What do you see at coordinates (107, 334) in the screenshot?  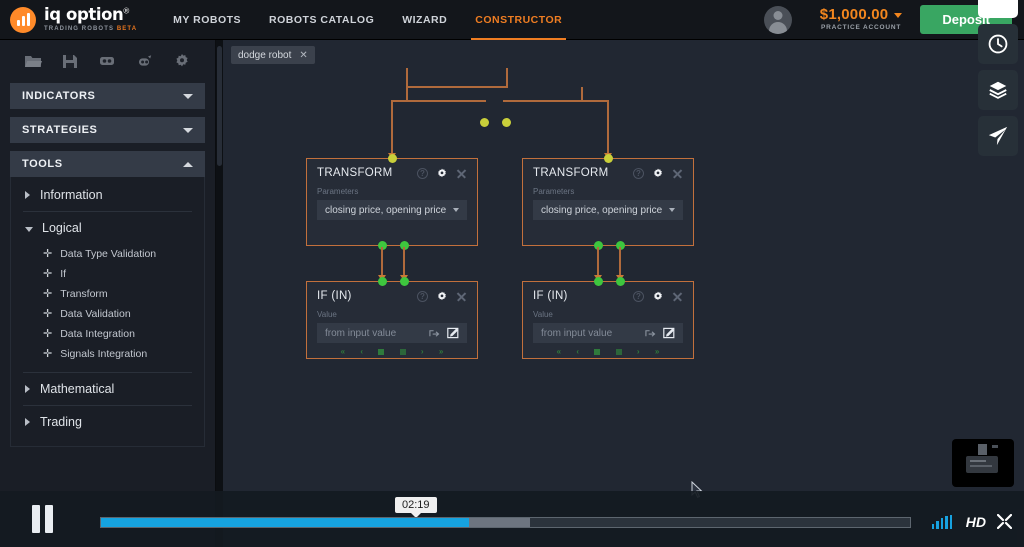 I see `leaf-data-integration: ✛ Data Integration` at bounding box center [107, 334].